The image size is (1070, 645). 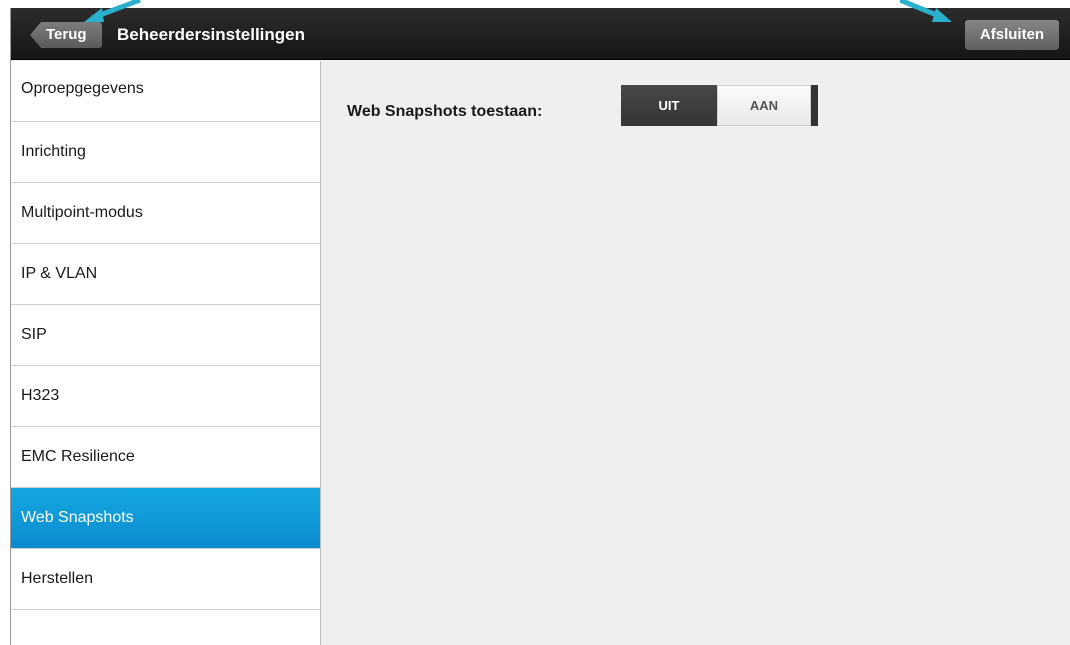 I want to click on web-snapshots-toggle: UIT AAN, so click(x=719, y=105).